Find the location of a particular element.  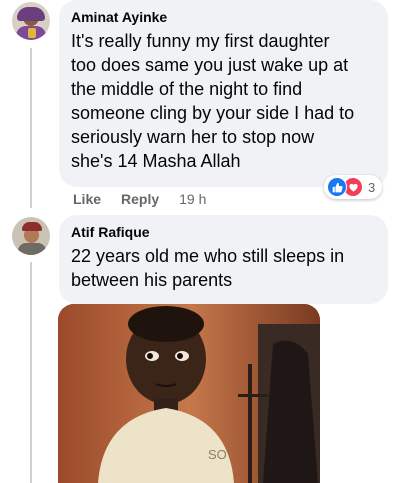

reaction-count: 3 is located at coordinates (372, 187).